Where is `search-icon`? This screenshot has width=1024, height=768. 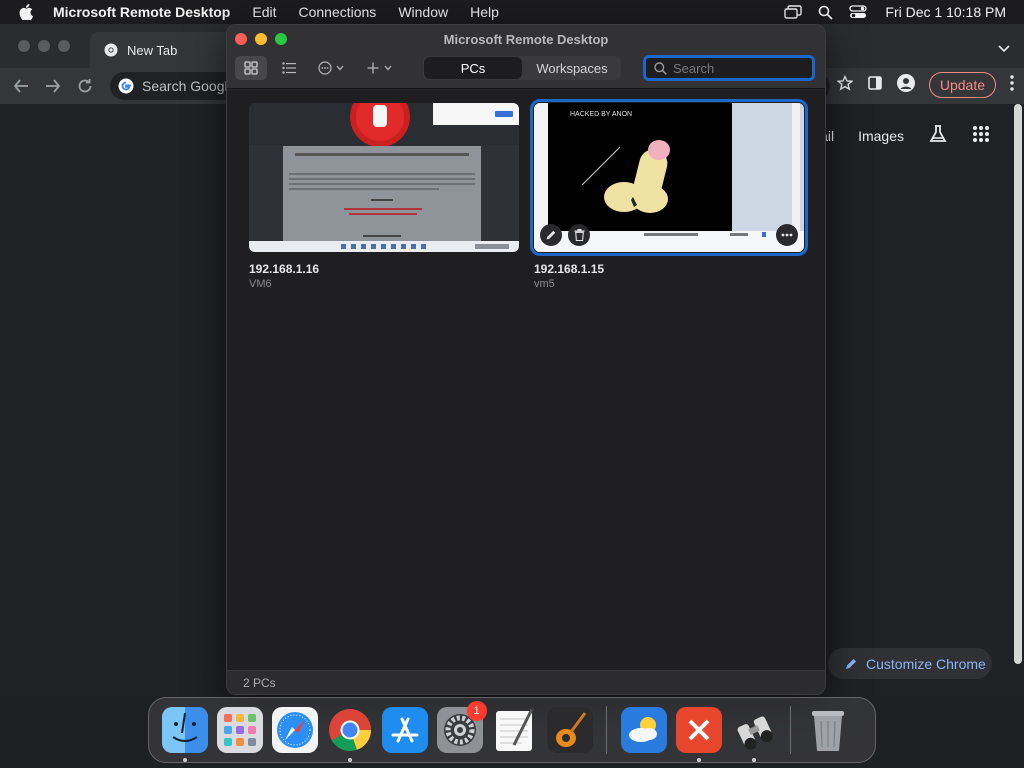
search-icon is located at coordinates (660, 68).